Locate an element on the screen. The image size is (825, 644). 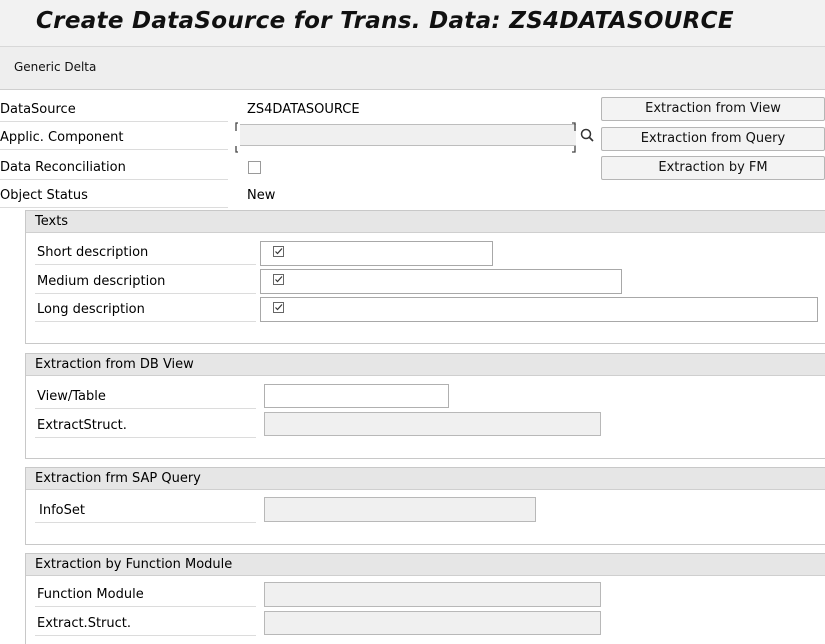
db-view-group-title: Extraction from DB View is located at coordinates (114, 364).